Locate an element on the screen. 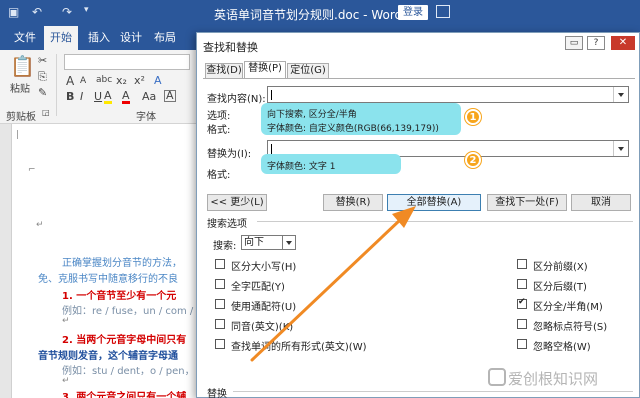 The image size is (640, 398). crop-mark: ⌐ is located at coordinates (32, 170).